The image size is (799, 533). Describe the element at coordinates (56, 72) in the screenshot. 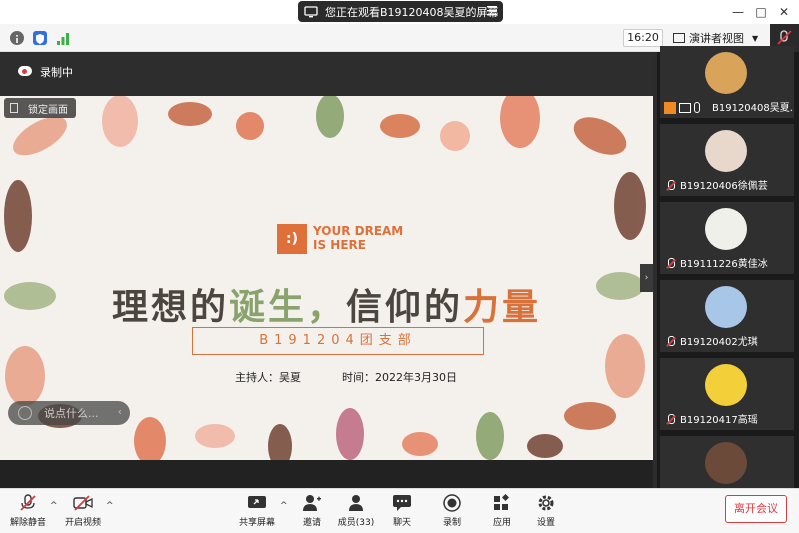

I see `recording-label: 录制中` at that location.